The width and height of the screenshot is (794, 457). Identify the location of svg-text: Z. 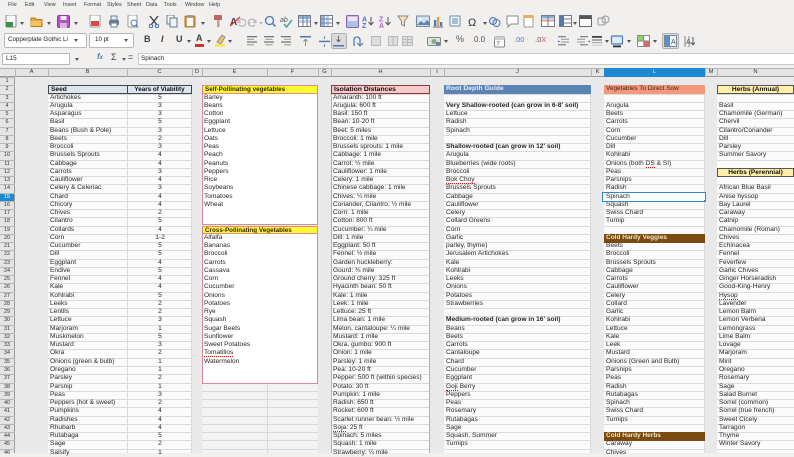
(364, 25).